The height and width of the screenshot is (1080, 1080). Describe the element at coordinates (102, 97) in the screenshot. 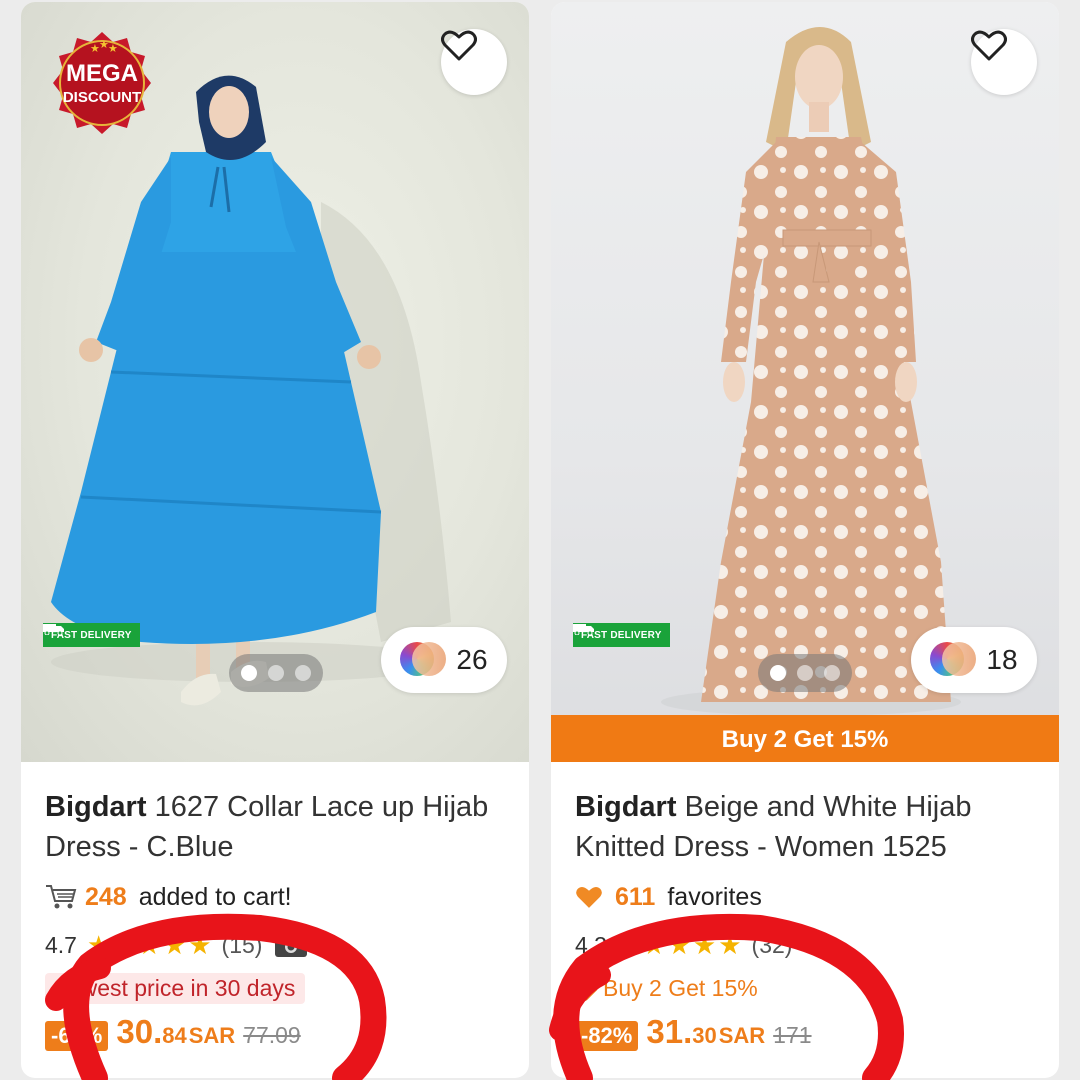

I see `discount-text: DISCOUNT` at that location.